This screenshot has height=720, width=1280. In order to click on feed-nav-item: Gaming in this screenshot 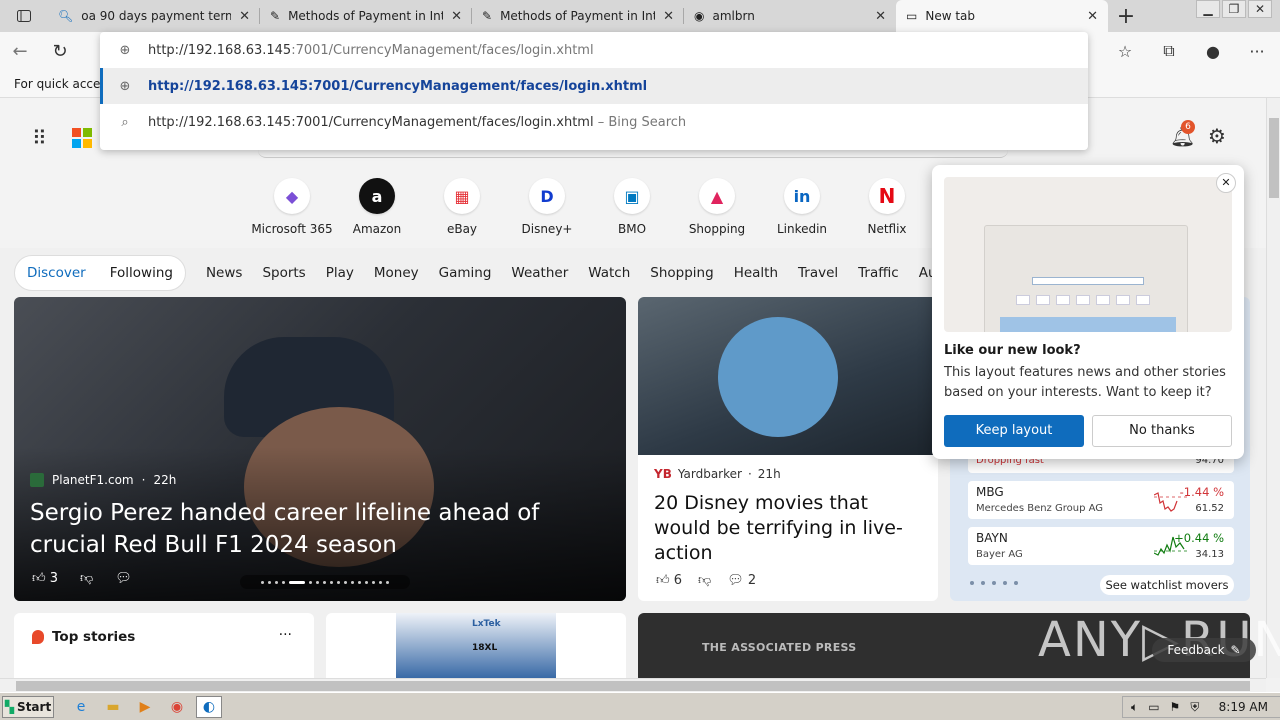, I will do `click(465, 273)`.